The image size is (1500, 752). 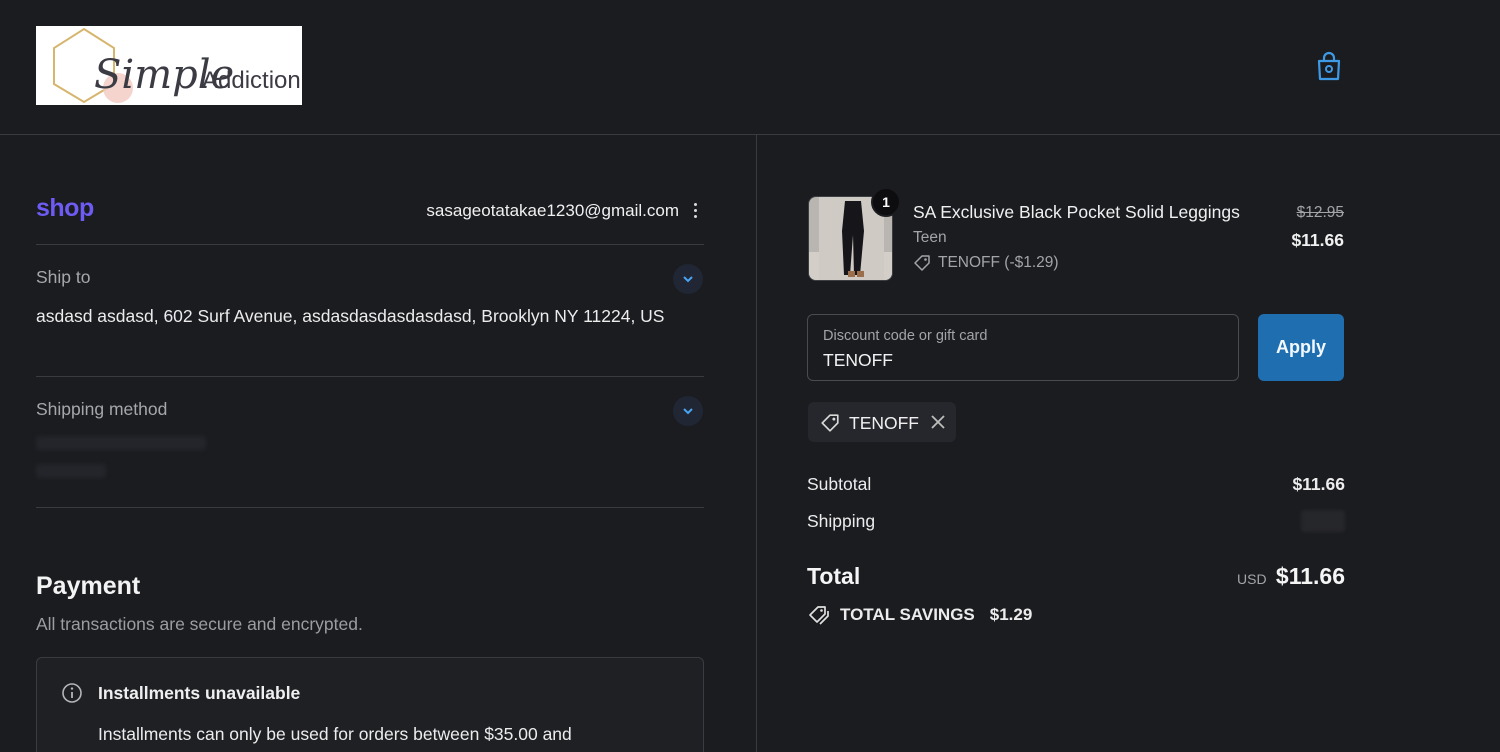 I want to click on product-variant: Teen, so click(x=930, y=237).